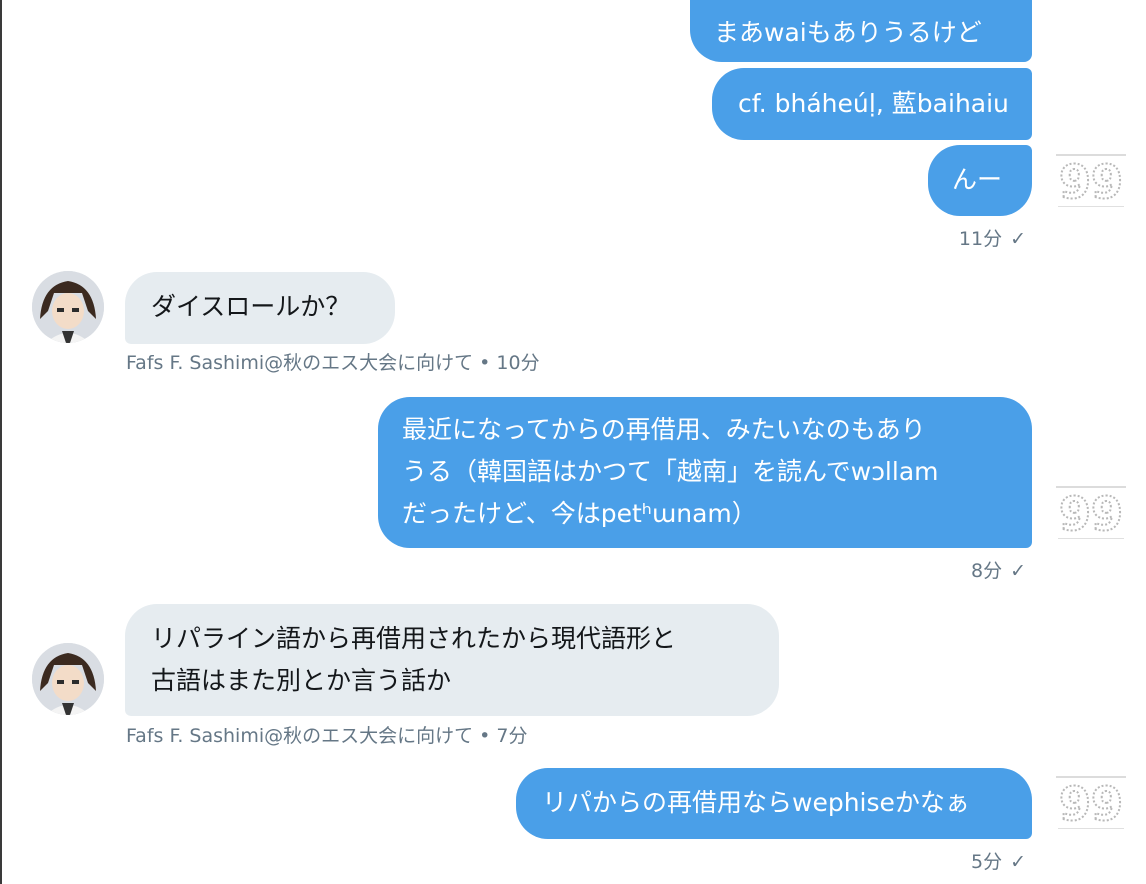  What do you see at coordinates (664, 429) in the screenshot?
I see `message-text-line: 最近になってからの再借用、みたいなのもあり` at bounding box center [664, 429].